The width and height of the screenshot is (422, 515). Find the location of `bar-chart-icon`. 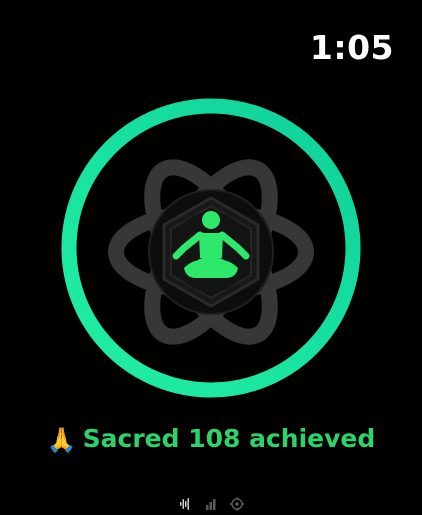

bar-chart-icon is located at coordinates (211, 503).